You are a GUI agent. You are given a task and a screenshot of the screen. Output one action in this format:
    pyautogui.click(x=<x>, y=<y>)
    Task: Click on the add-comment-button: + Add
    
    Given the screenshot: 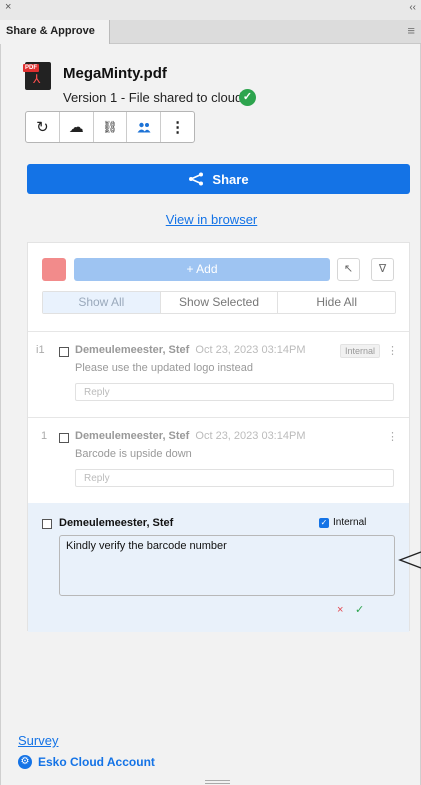 What is the action you would take?
    pyautogui.click(x=202, y=269)
    